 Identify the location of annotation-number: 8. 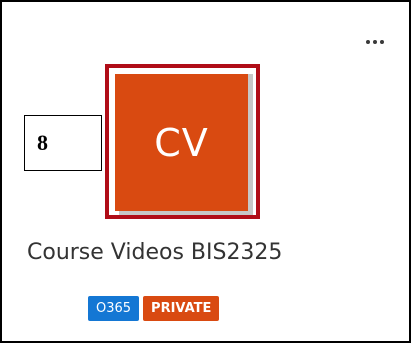
(42, 142).